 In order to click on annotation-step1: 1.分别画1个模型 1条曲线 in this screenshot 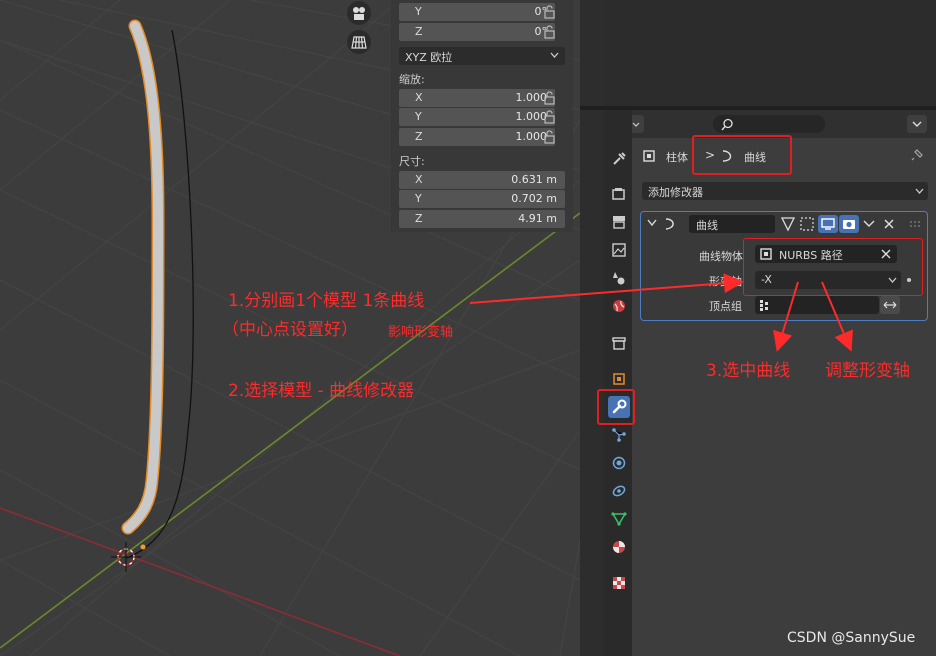, I will do `click(326, 301)`.